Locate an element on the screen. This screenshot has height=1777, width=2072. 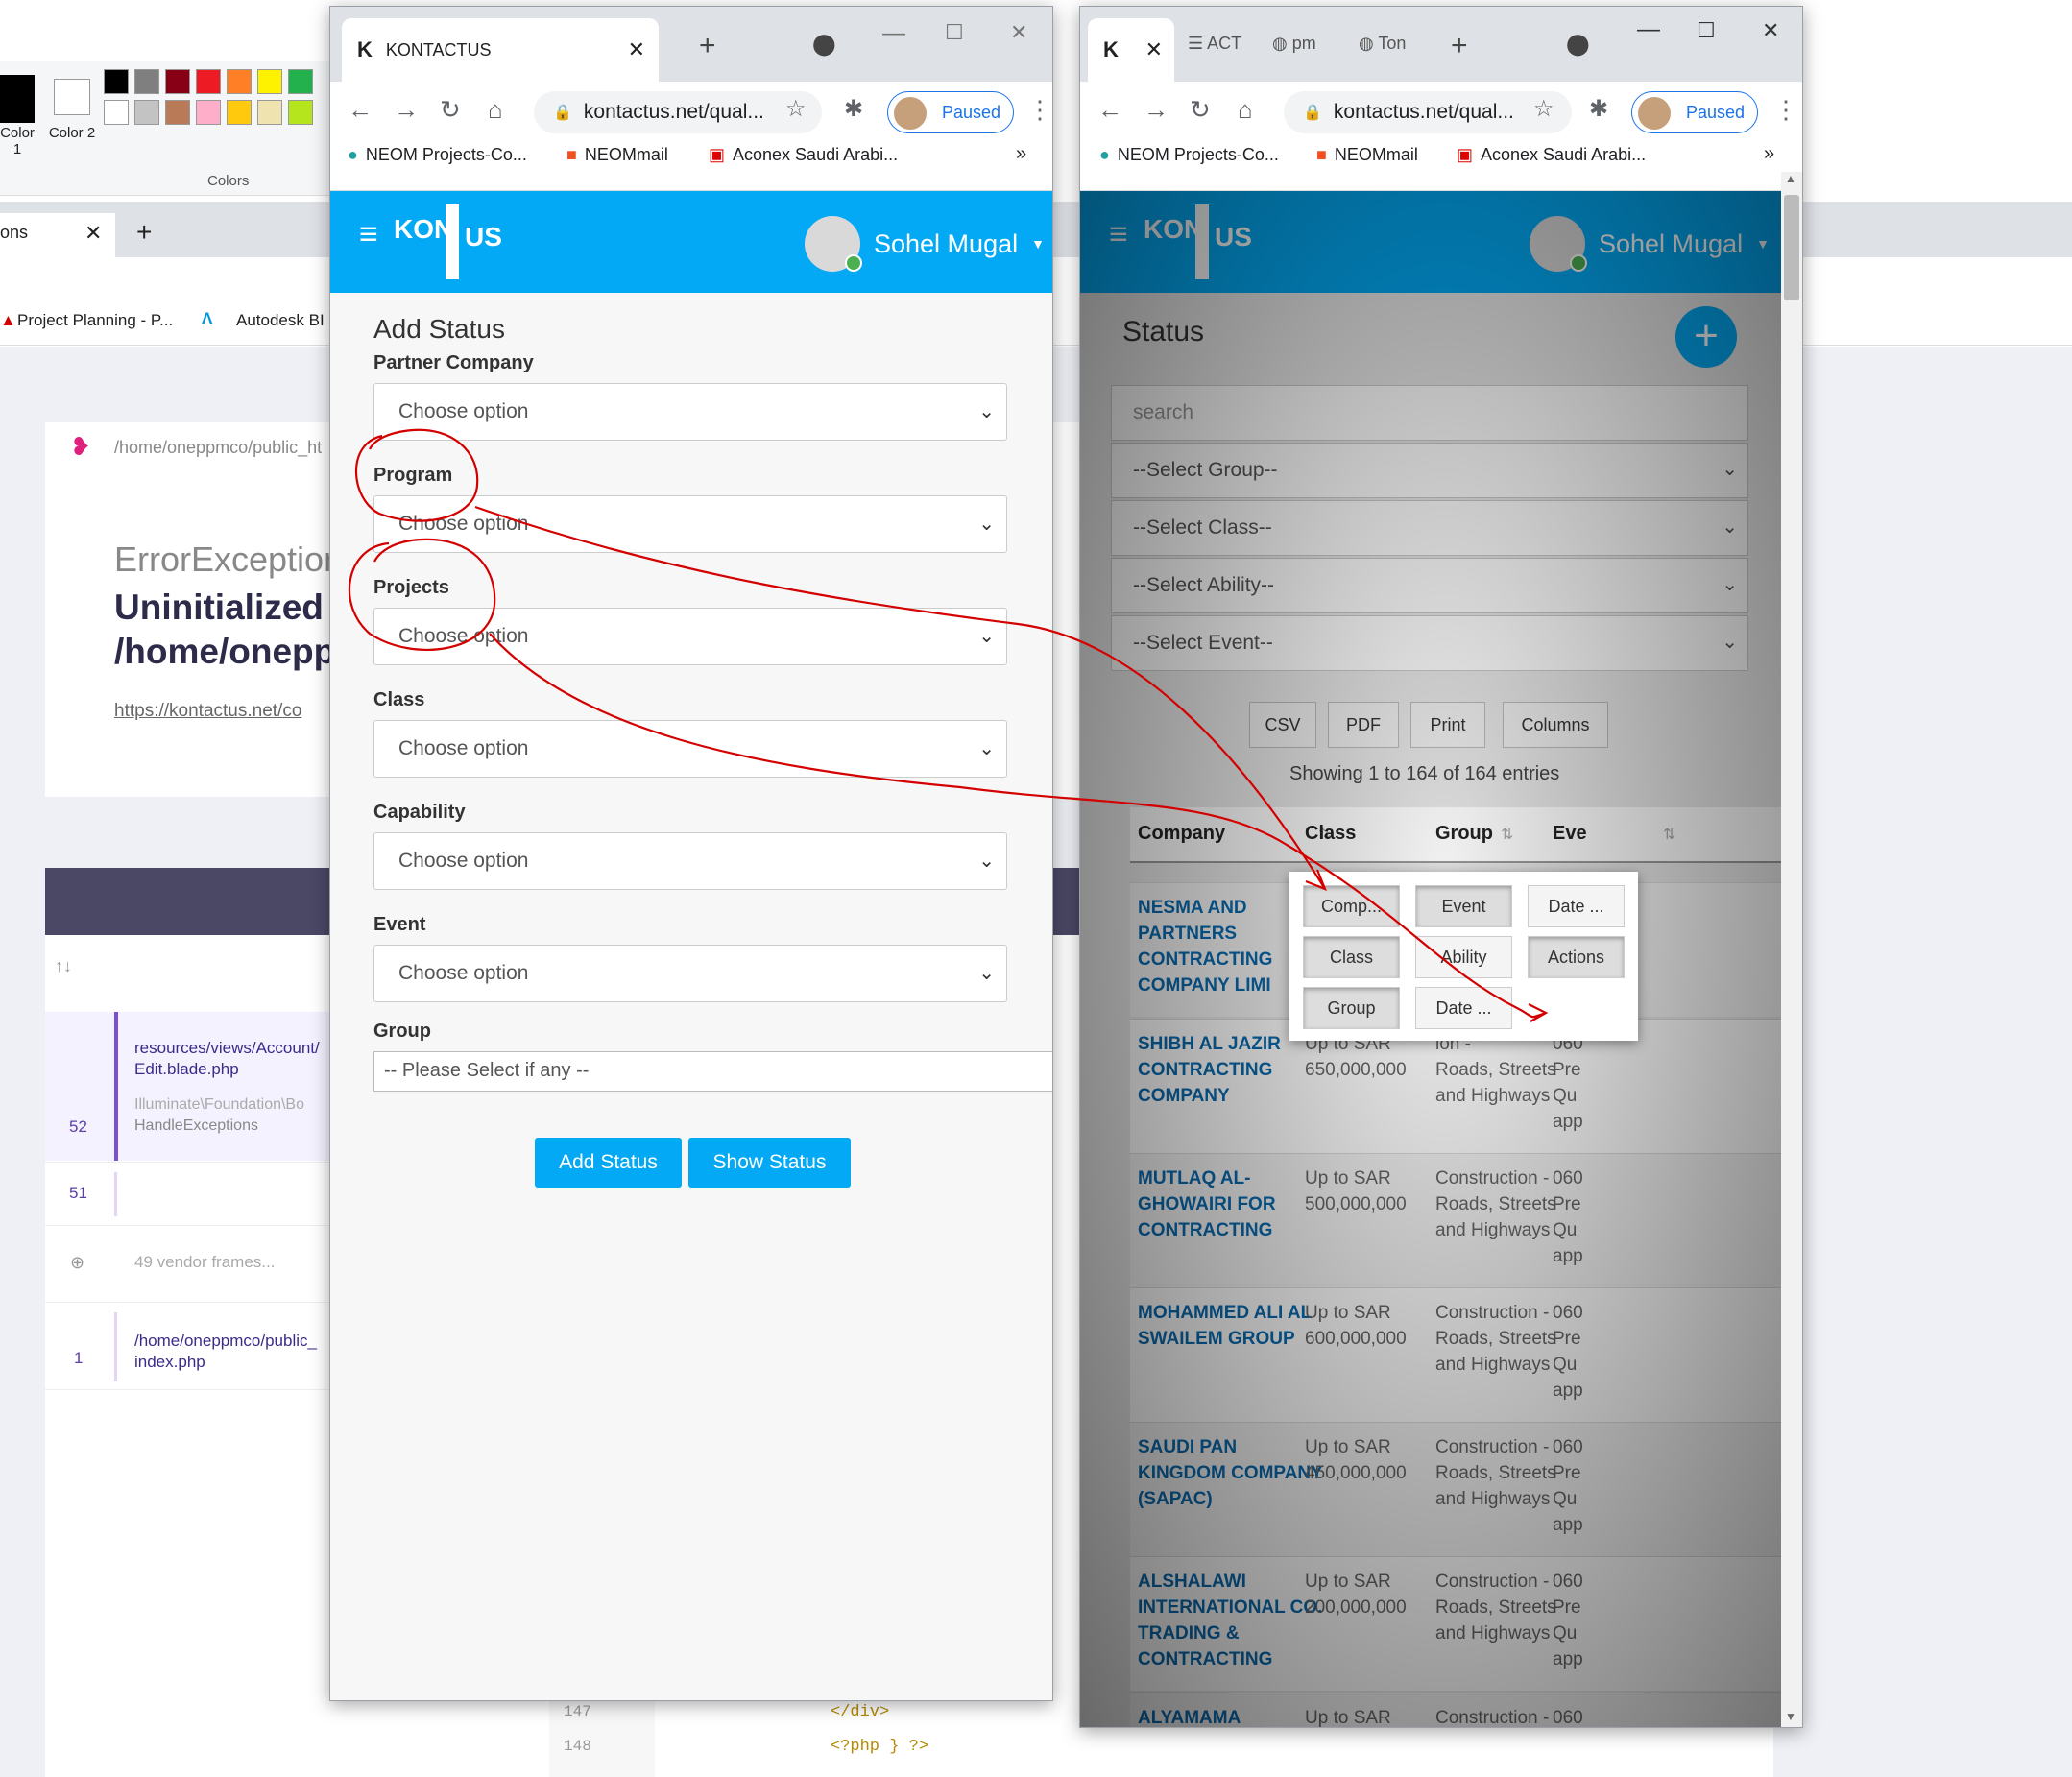
scroll-down-icon: ▼ is located at coordinates (1790, 1716).